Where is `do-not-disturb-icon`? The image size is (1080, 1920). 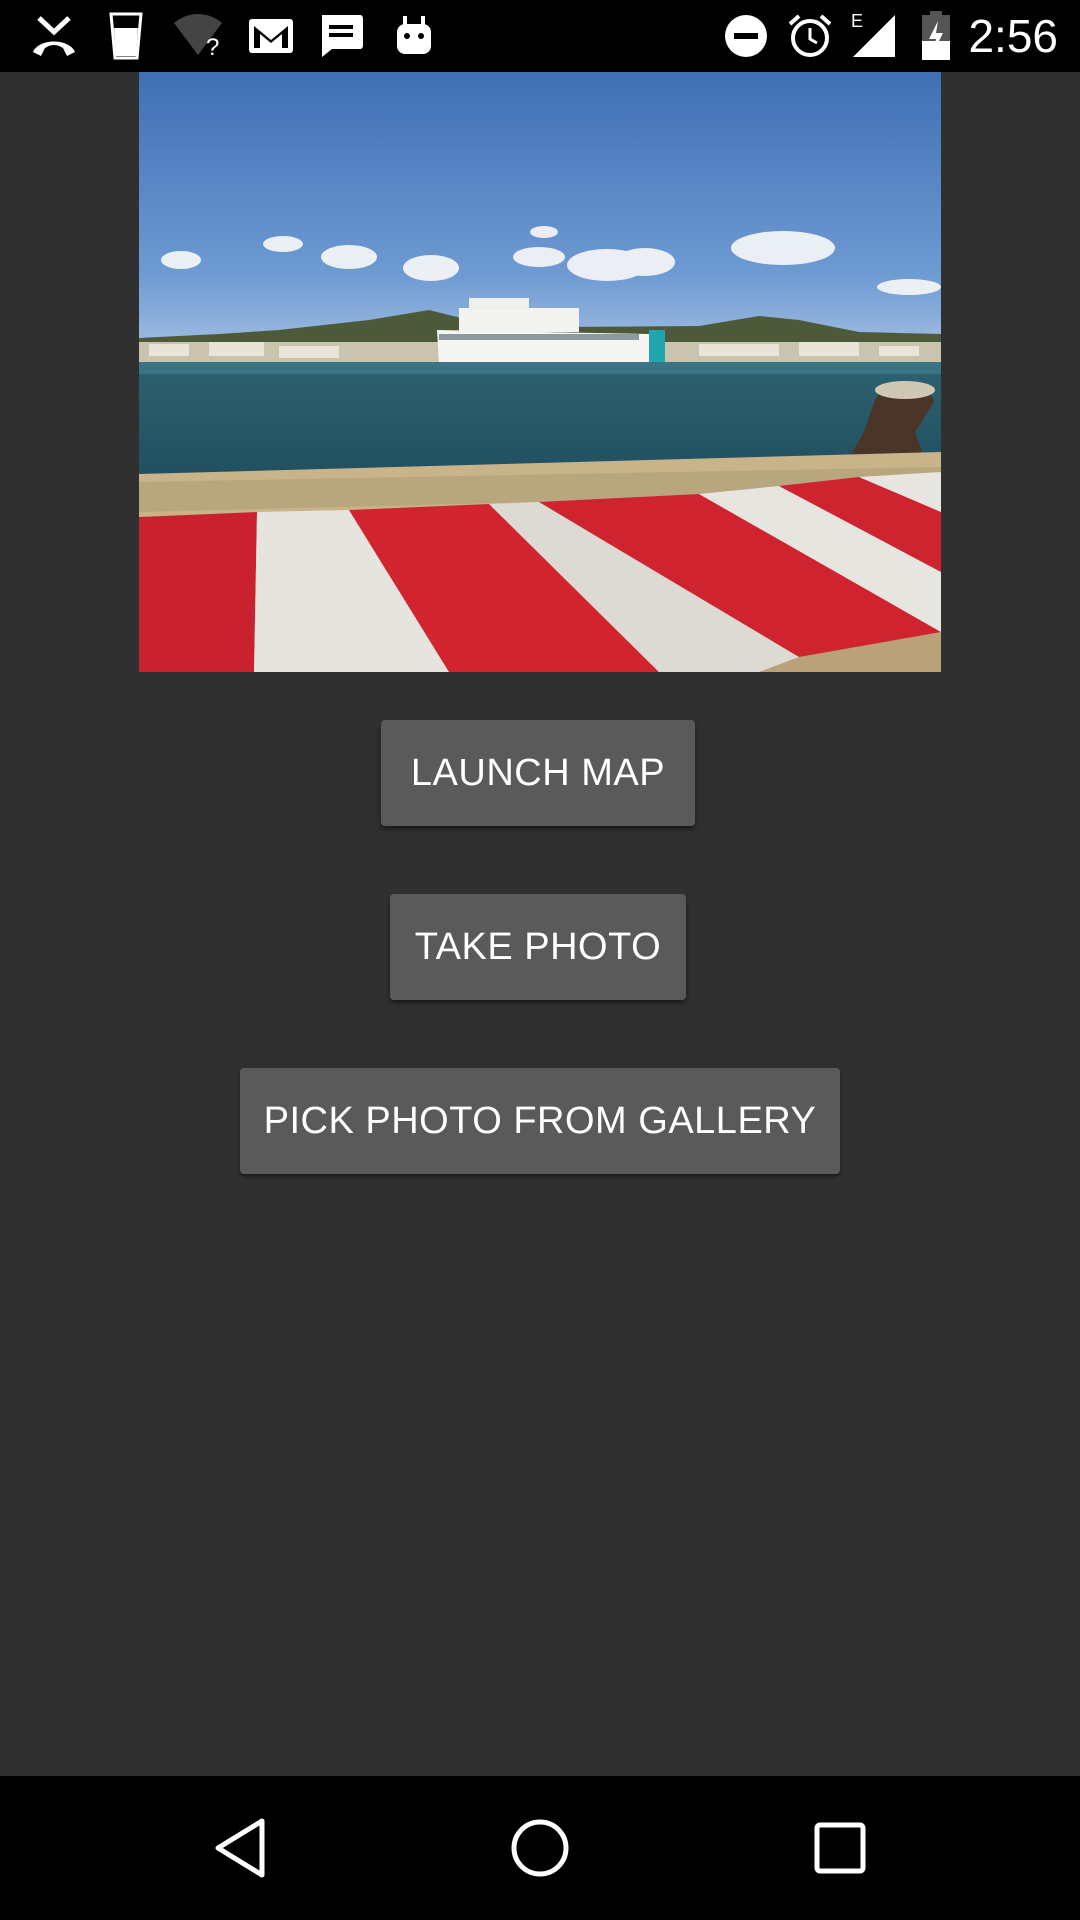 do-not-disturb-icon is located at coordinates (746, 36).